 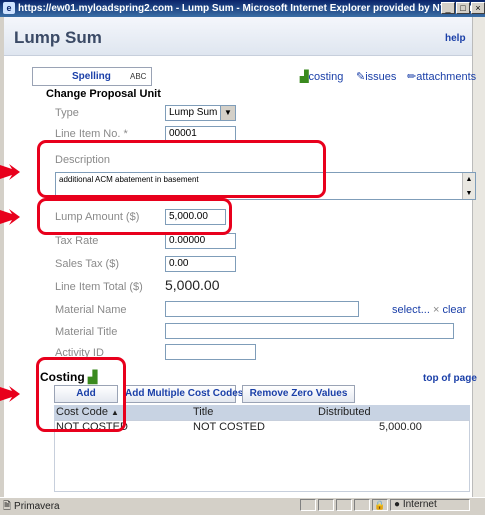 What do you see at coordinates (138, 76) in the screenshot?
I see `spellcheck-icon: ABC` at bounding box center [138, 76].